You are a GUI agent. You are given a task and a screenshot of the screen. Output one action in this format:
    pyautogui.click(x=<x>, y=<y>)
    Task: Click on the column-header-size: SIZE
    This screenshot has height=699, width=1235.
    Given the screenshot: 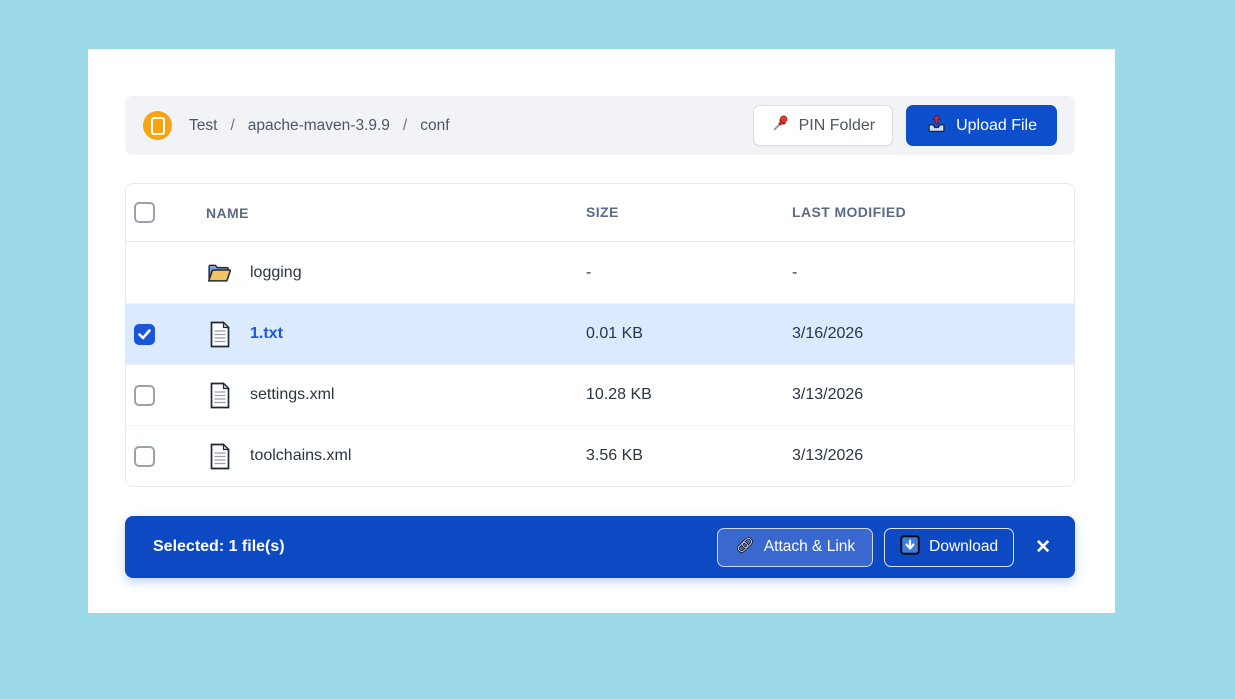 What is the action you would take?
    pyautogui.click(x=602, y=211)
    